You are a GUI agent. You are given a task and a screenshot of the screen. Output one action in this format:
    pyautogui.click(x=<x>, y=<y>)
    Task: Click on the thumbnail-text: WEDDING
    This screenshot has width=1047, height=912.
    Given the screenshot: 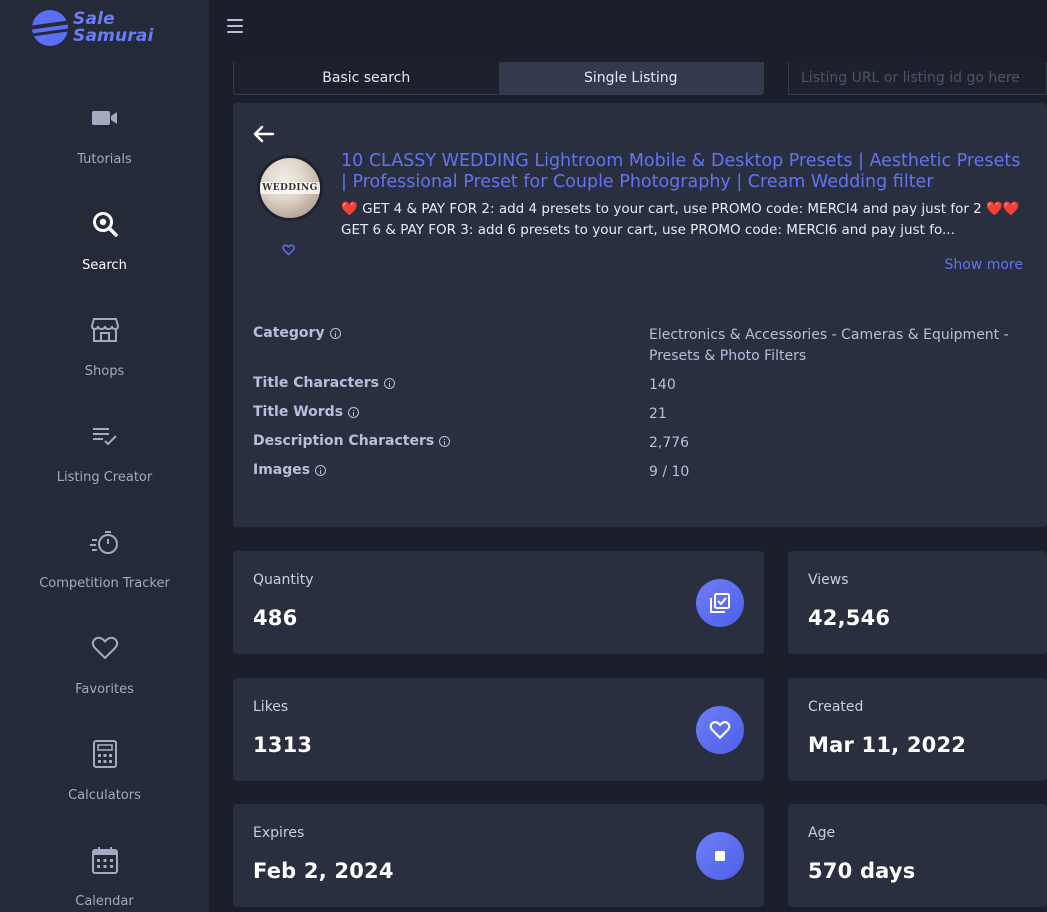 What is the action you would take?
    pyautogui.click(x=290, y=188)
    